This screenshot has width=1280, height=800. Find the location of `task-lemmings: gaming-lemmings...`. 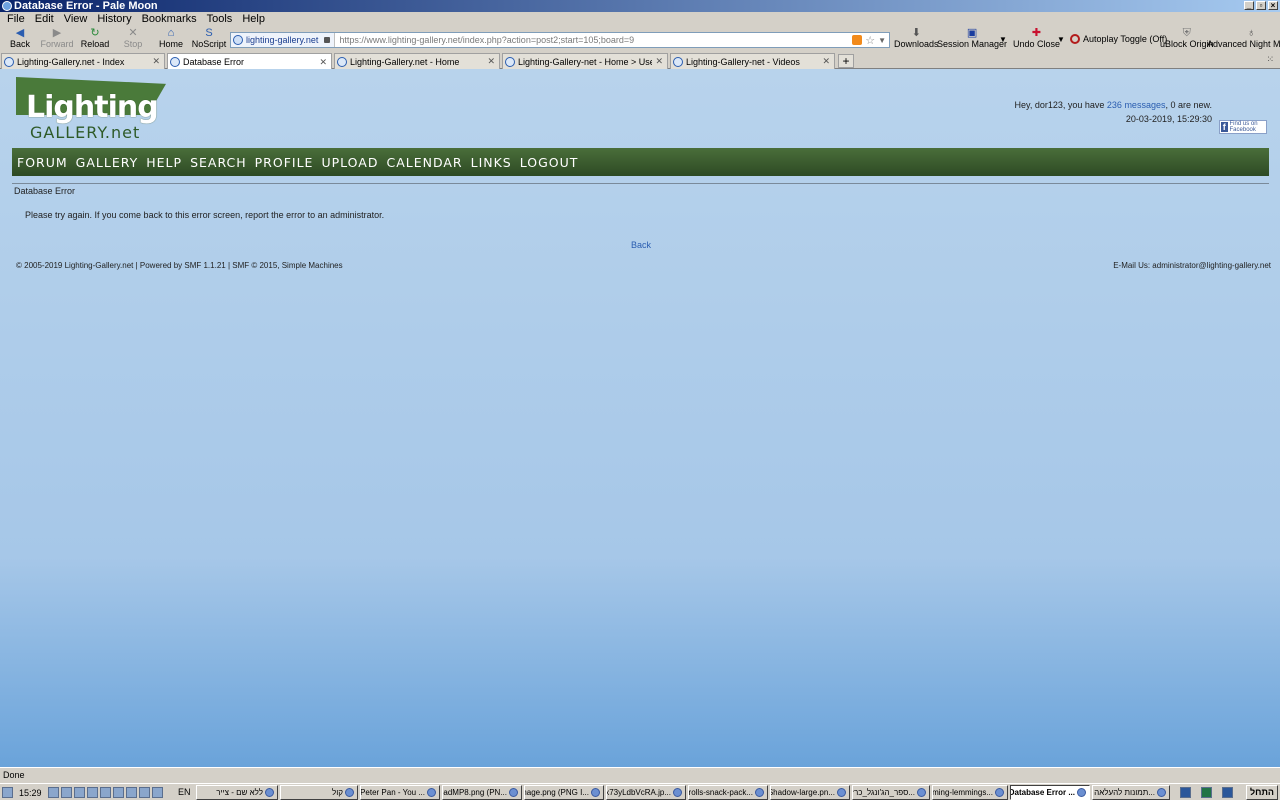

task-lemmings: gaming-lemmings... is located at coordinates (970, 792).